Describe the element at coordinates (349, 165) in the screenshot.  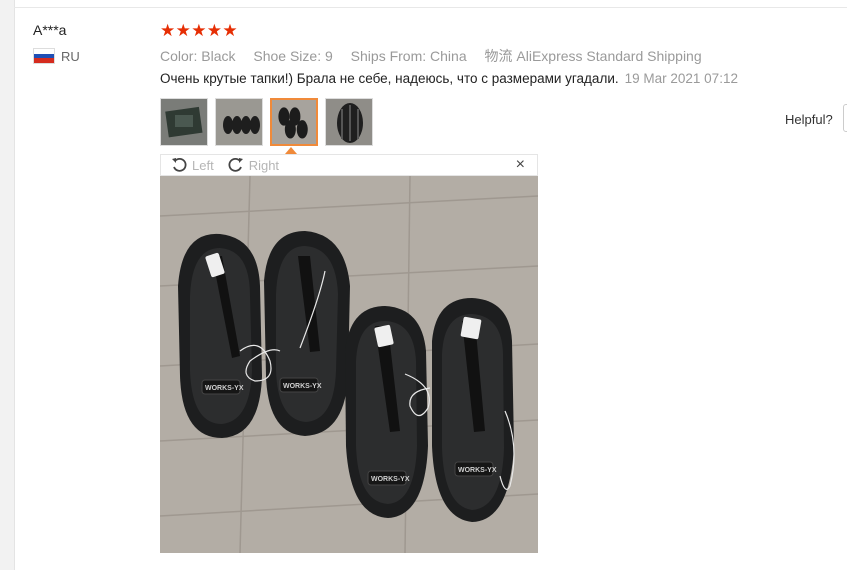
I see `image-viewer-toolbar: Left Right ×` at that location.